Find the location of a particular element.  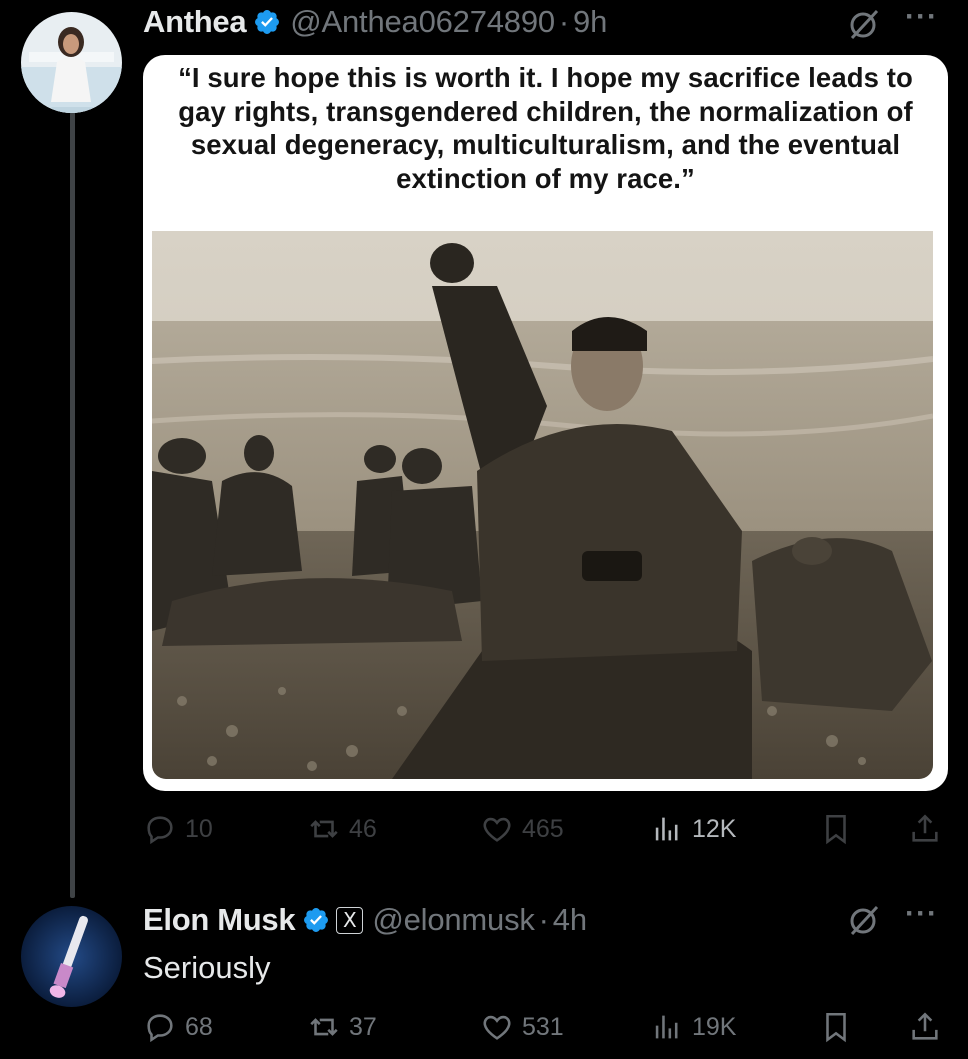

reply-count: 10 is located at coordinates (199, 828).